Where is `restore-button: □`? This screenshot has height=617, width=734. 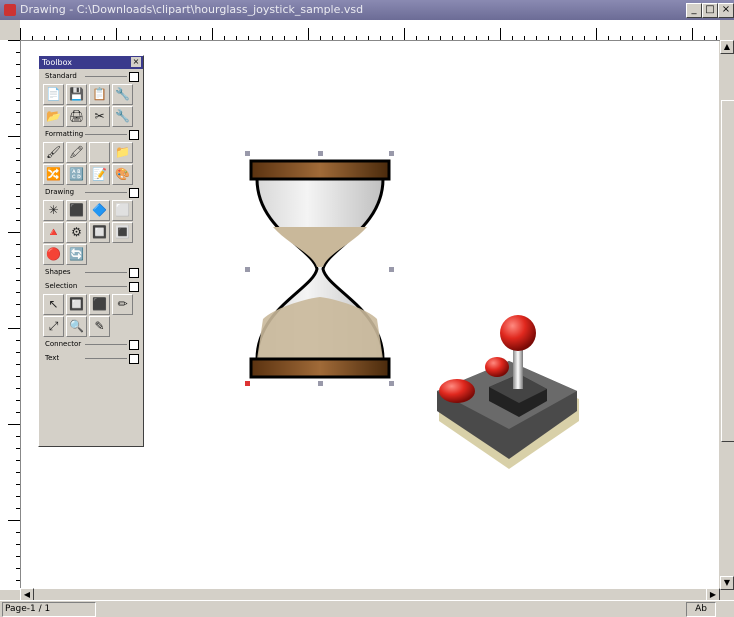
restore-button: □ is located at coordinates (710, 10).